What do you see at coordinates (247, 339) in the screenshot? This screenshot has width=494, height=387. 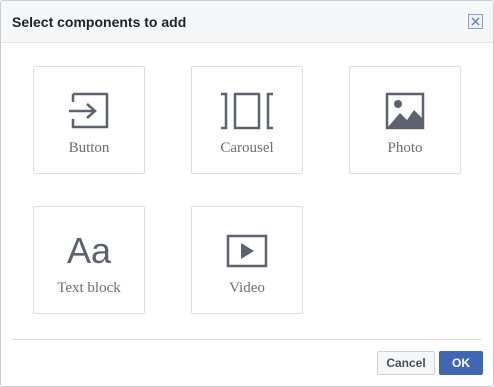 I see `footer-divider` at bounding box center [247, 339].